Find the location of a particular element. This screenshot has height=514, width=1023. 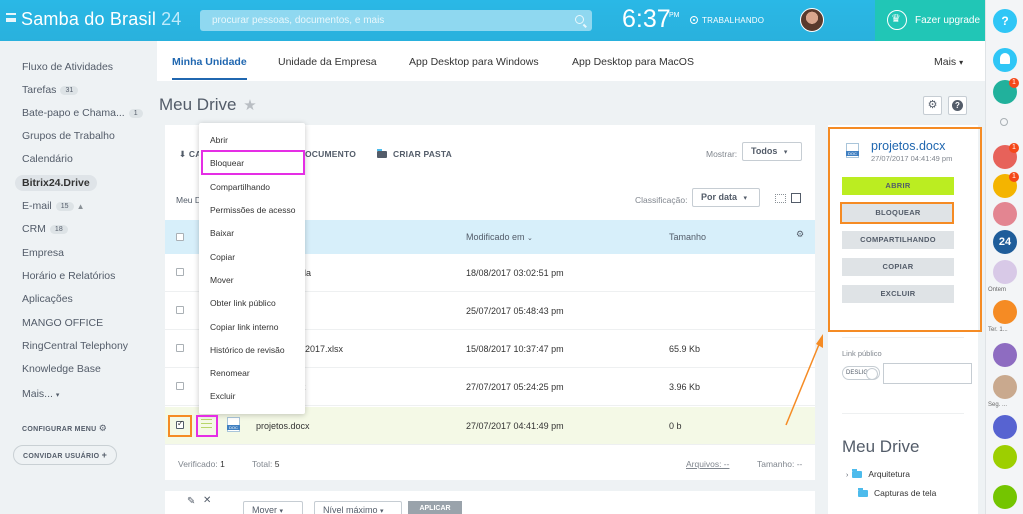

menu-item-permissions: Permissões de acesso is located at coordinates (253, 210).